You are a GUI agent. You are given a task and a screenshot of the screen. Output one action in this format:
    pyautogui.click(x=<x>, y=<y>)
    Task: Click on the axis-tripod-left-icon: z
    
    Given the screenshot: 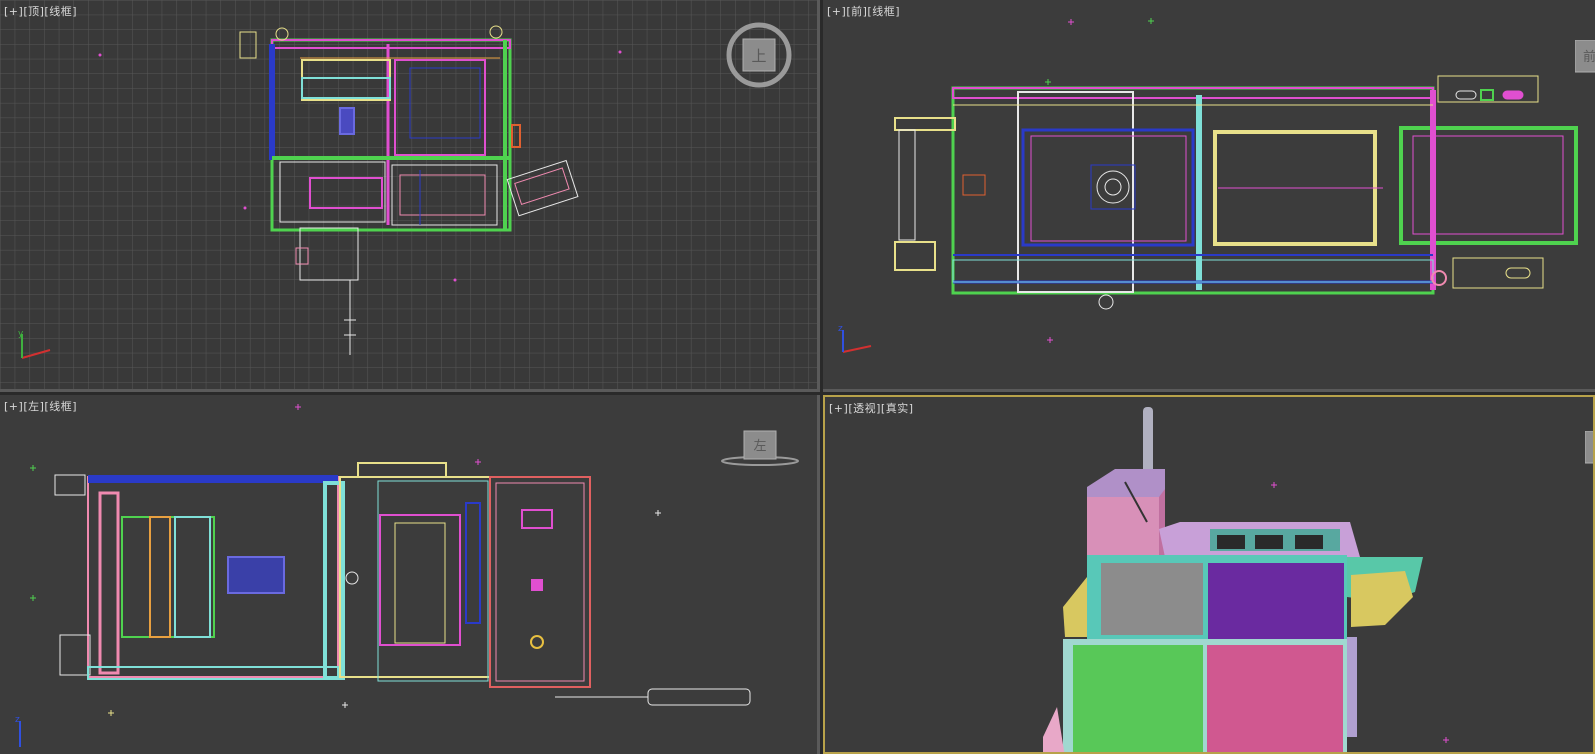 What is the action you would take?
    pyautogui.click(x=32, y=733)
    